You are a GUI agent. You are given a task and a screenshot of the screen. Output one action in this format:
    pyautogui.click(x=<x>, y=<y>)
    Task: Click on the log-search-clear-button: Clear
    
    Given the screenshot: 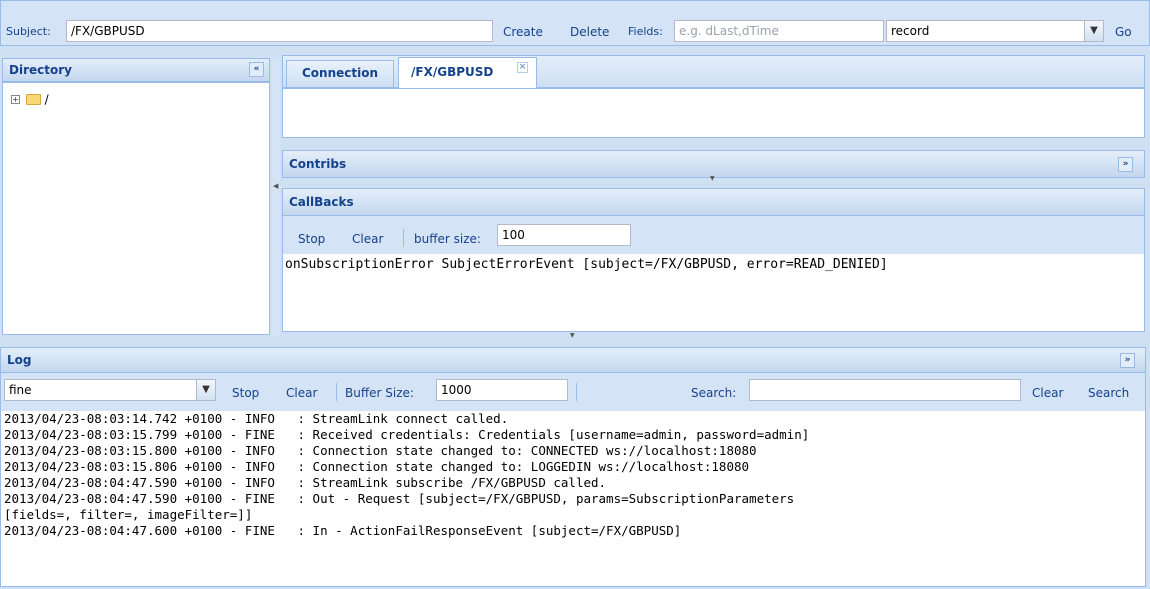 What is the action you would take?
    pyautogui.click(x=1047, y=393)
    